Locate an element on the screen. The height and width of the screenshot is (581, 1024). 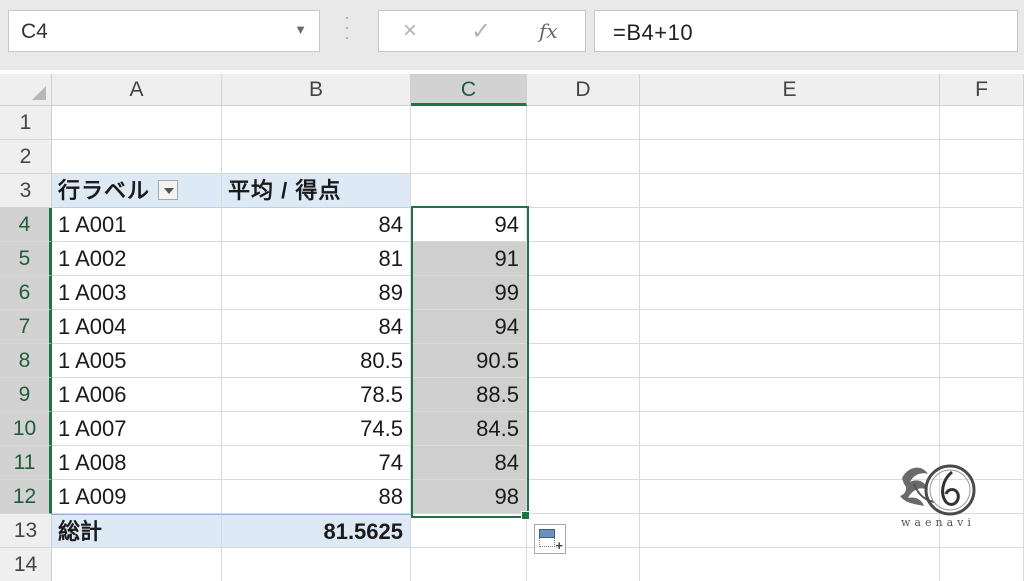
quick-analysis-icon: + is located at coordinates (550, 539).